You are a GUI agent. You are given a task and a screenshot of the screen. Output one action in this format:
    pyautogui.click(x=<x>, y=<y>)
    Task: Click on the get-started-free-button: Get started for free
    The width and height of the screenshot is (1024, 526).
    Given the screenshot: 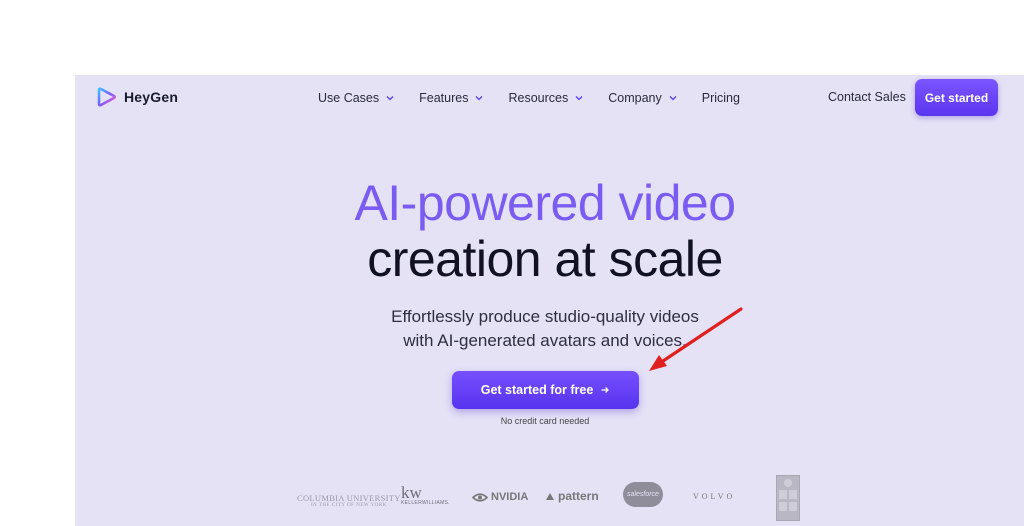 What is the action you would take?
    pyautogui.click(x=545, y=390)
    